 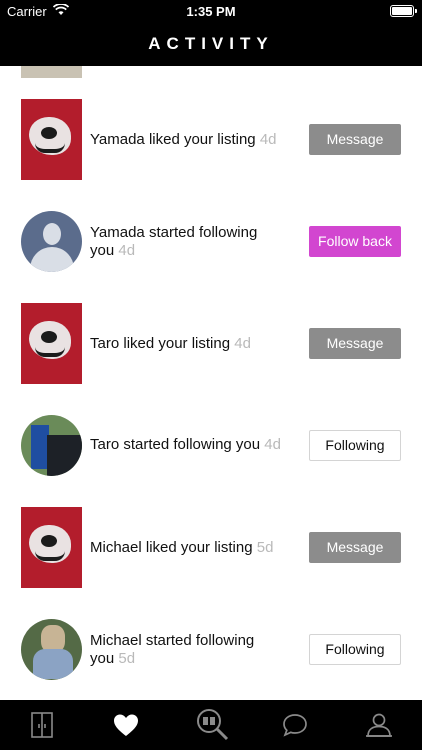 I want to click on page-title: ACTIVITY, so click(x=211, y=43).